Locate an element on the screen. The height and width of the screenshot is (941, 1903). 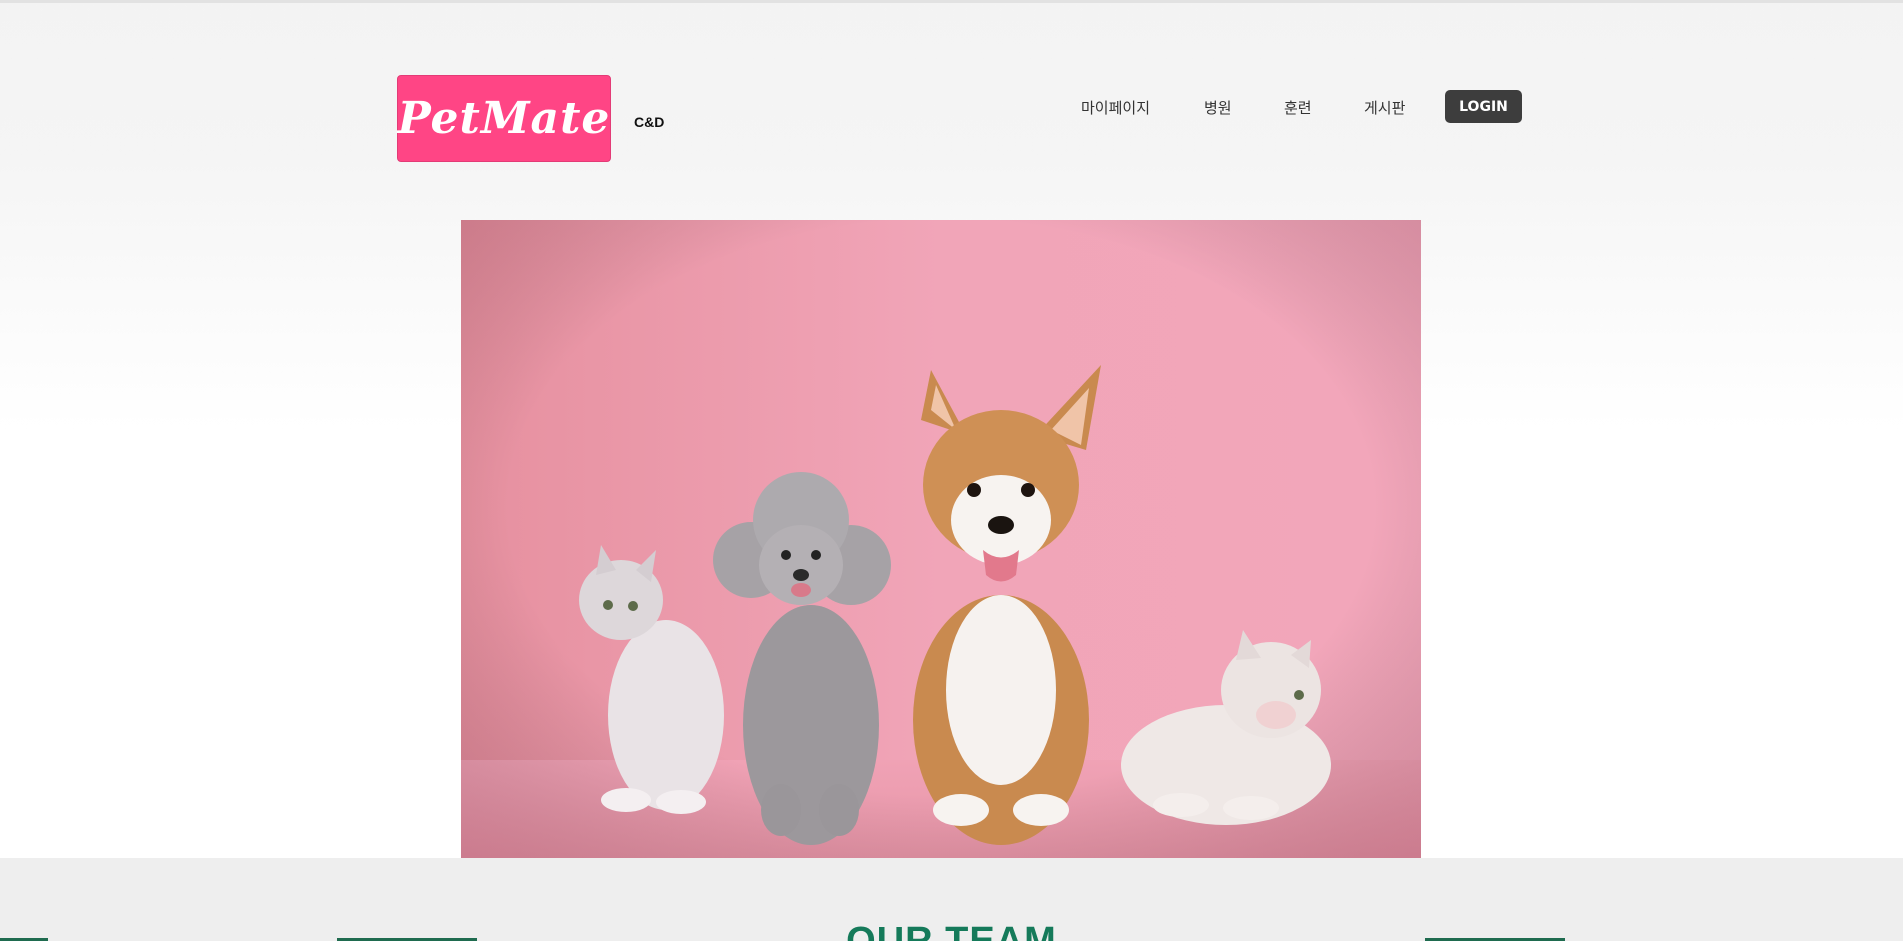
team-title: OUR TEAM is located at coordinates (951, 930).